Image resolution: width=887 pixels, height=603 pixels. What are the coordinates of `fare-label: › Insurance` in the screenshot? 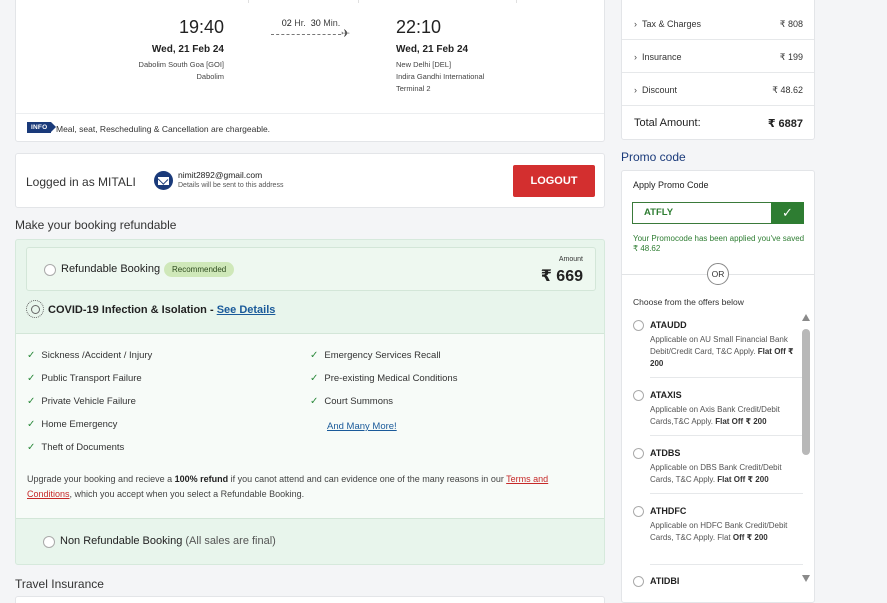 It's located at (658, 57).